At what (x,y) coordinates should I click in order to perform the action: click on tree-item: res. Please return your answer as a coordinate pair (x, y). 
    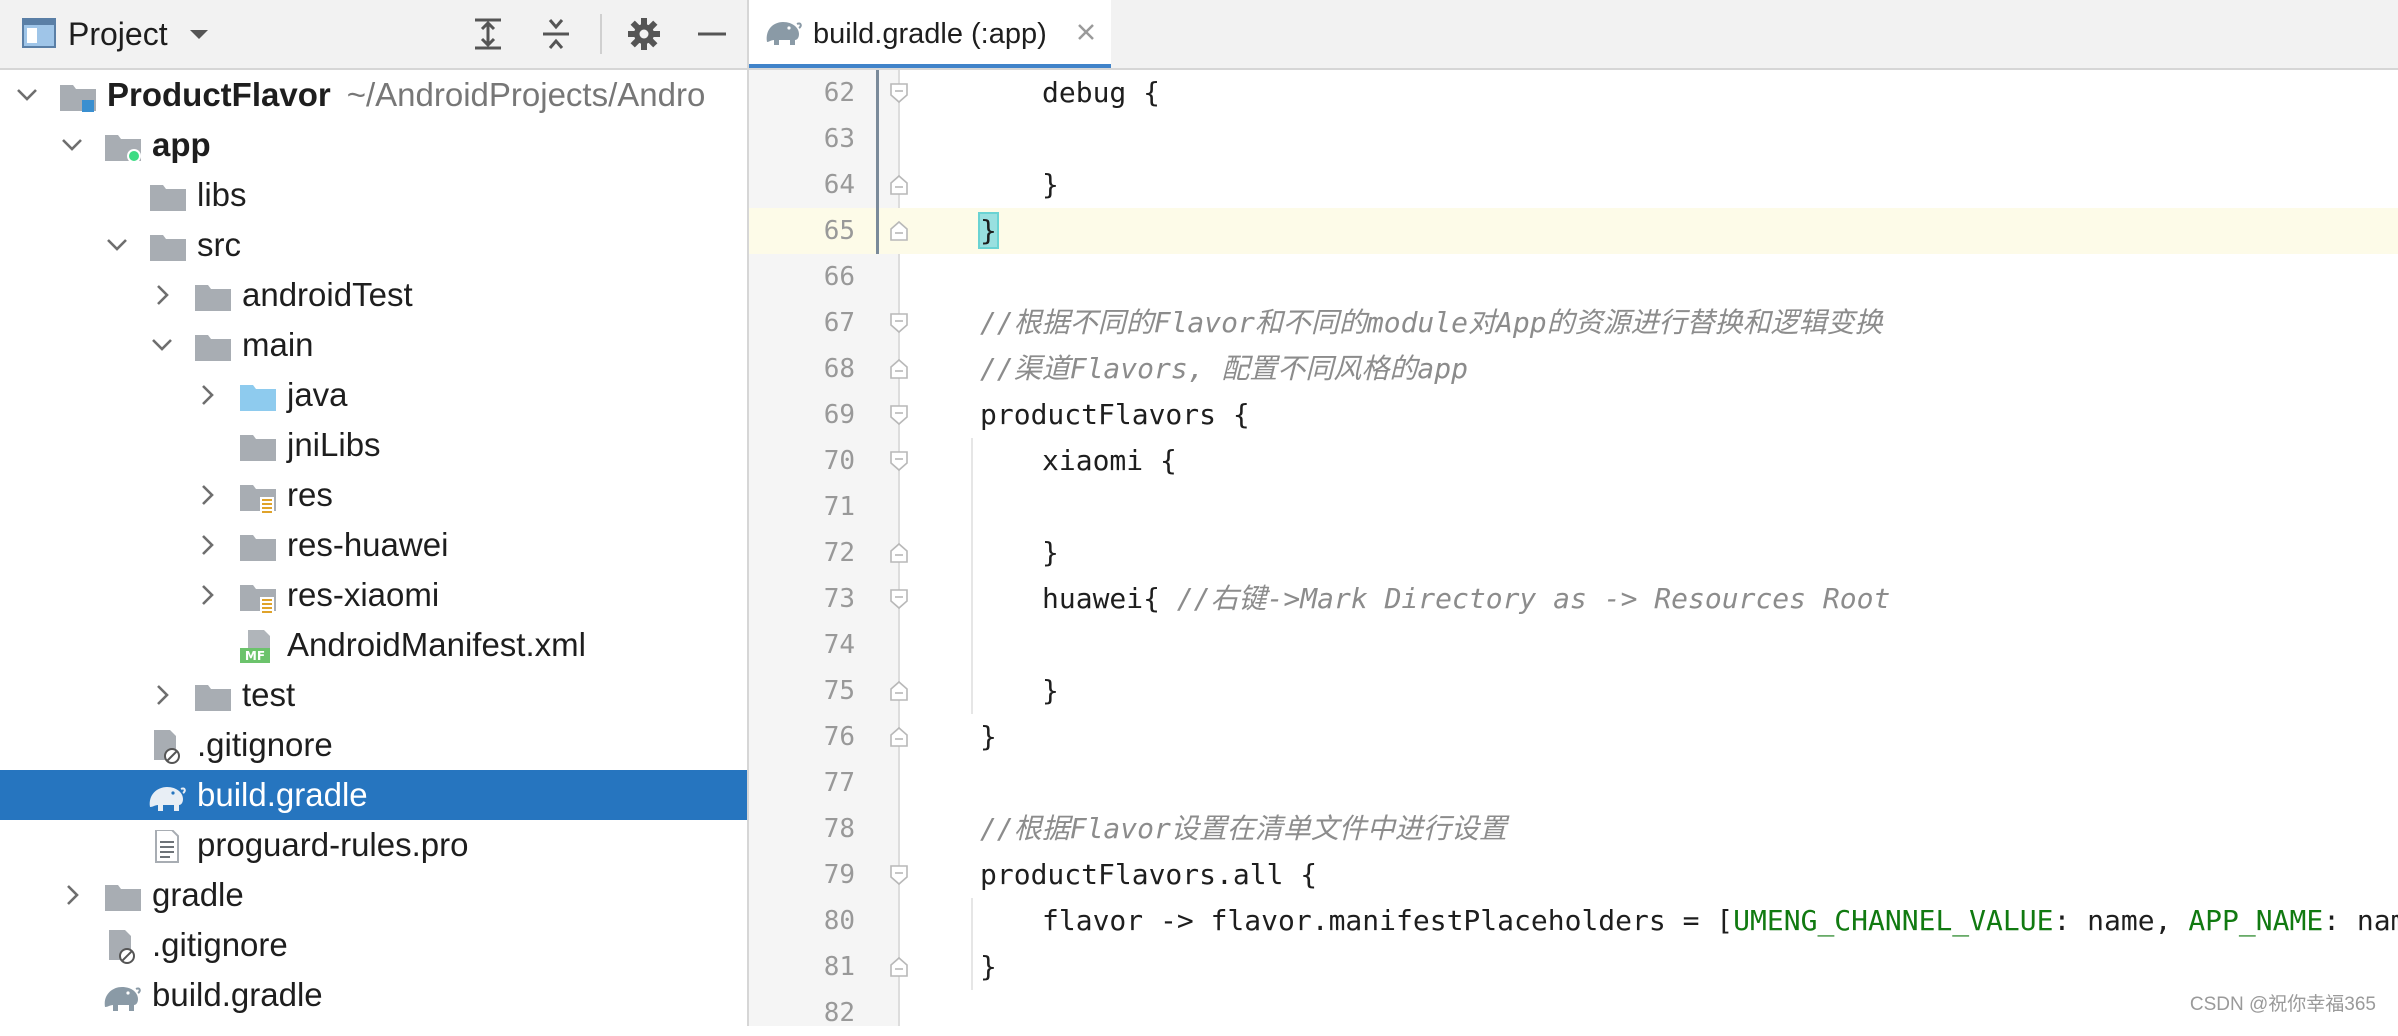
    Looking at the image, I should click on (373, 495).